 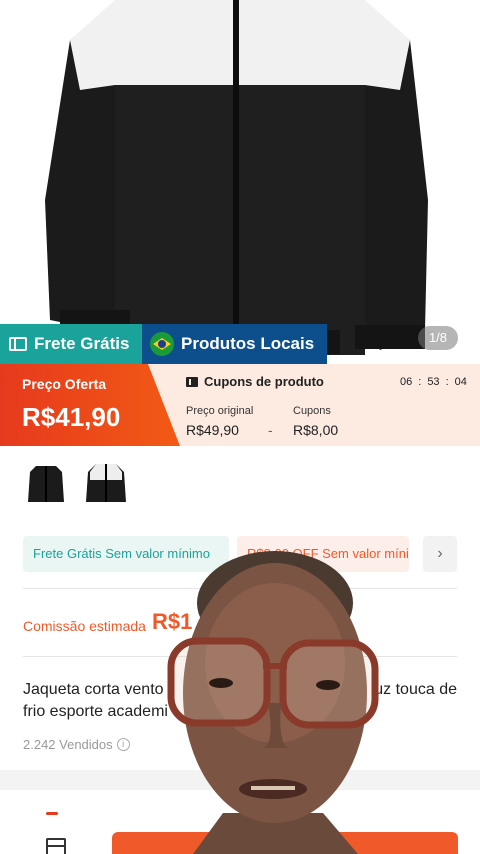 What do you see at coordinates (406, 382) in the screenshot?
I see `timer-hours: 06` at bounding box center [406, 382].